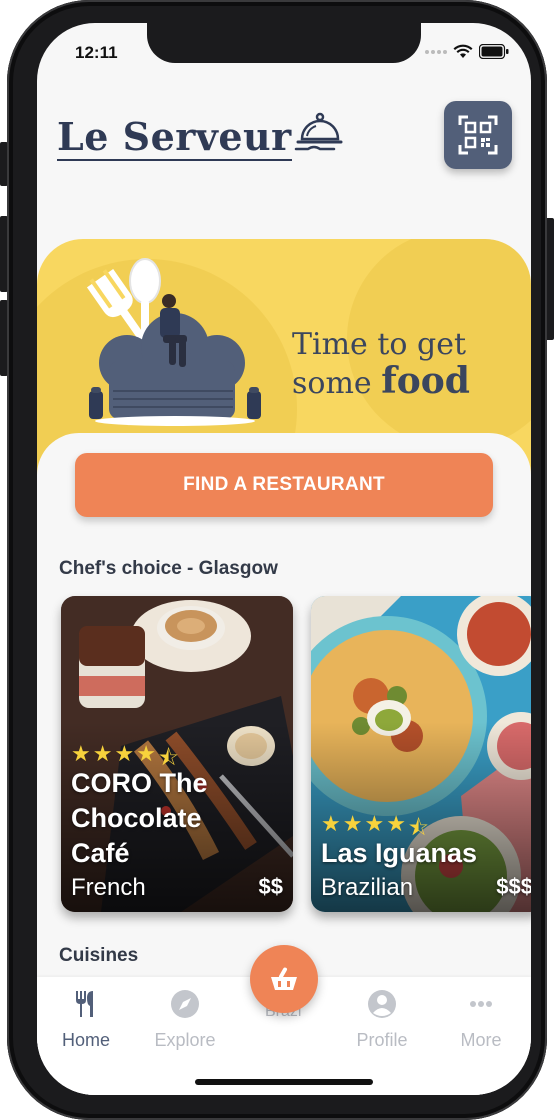  I want to click on basket-icon, so click(284, 978).